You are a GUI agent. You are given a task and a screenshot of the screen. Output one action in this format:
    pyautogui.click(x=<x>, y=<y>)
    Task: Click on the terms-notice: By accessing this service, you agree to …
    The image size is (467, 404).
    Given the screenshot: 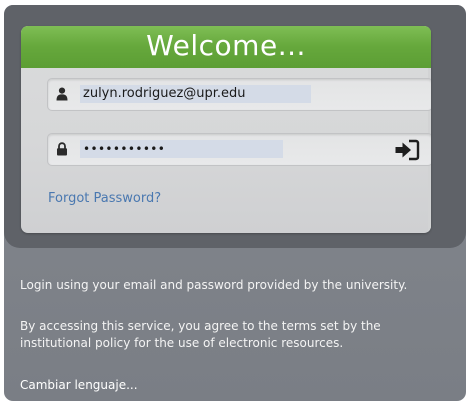 What is the action you would take?
    pyautogui.click(x=200, y=334)
    